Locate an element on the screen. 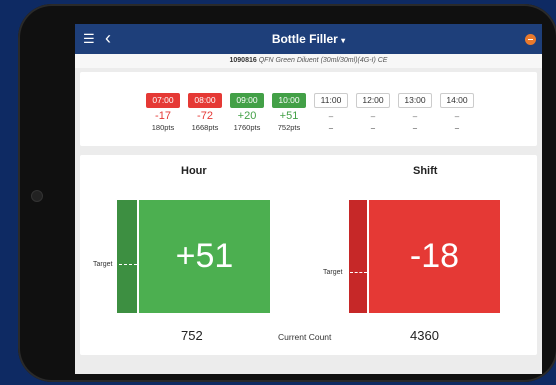  shift-panel-title: Shift is located at coordinates (425, 171).